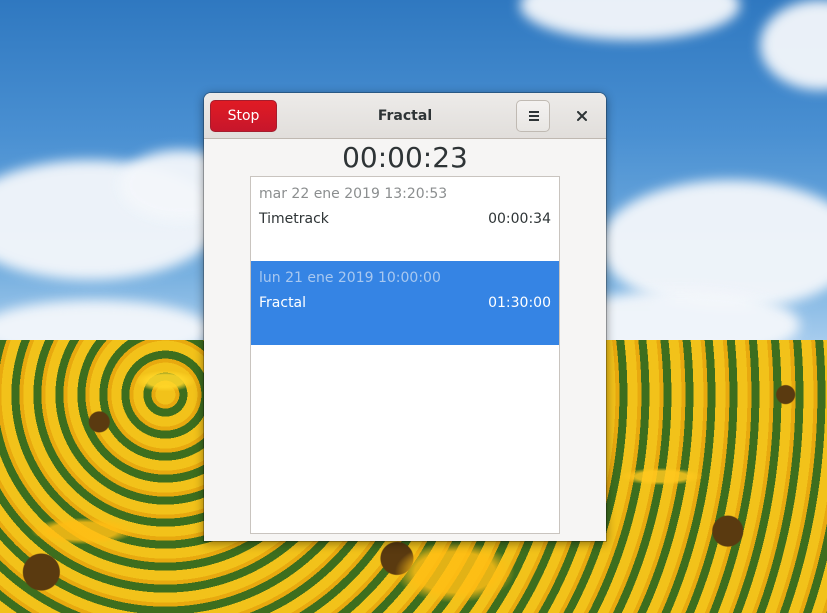 The width and height of the screenshot is (827, 613). I want to click on entry-date: mar 22 ene 2019 13:20:53, so click(353, 194).